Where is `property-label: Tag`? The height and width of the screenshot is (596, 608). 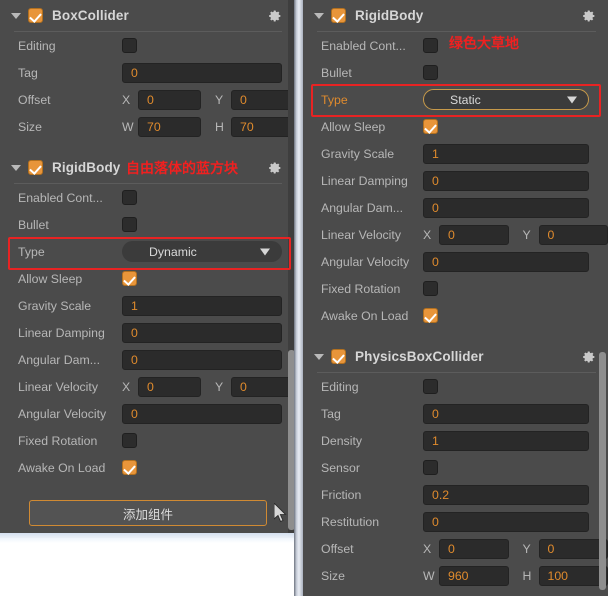
property-label: Tag is located at coordinates (28, 72).